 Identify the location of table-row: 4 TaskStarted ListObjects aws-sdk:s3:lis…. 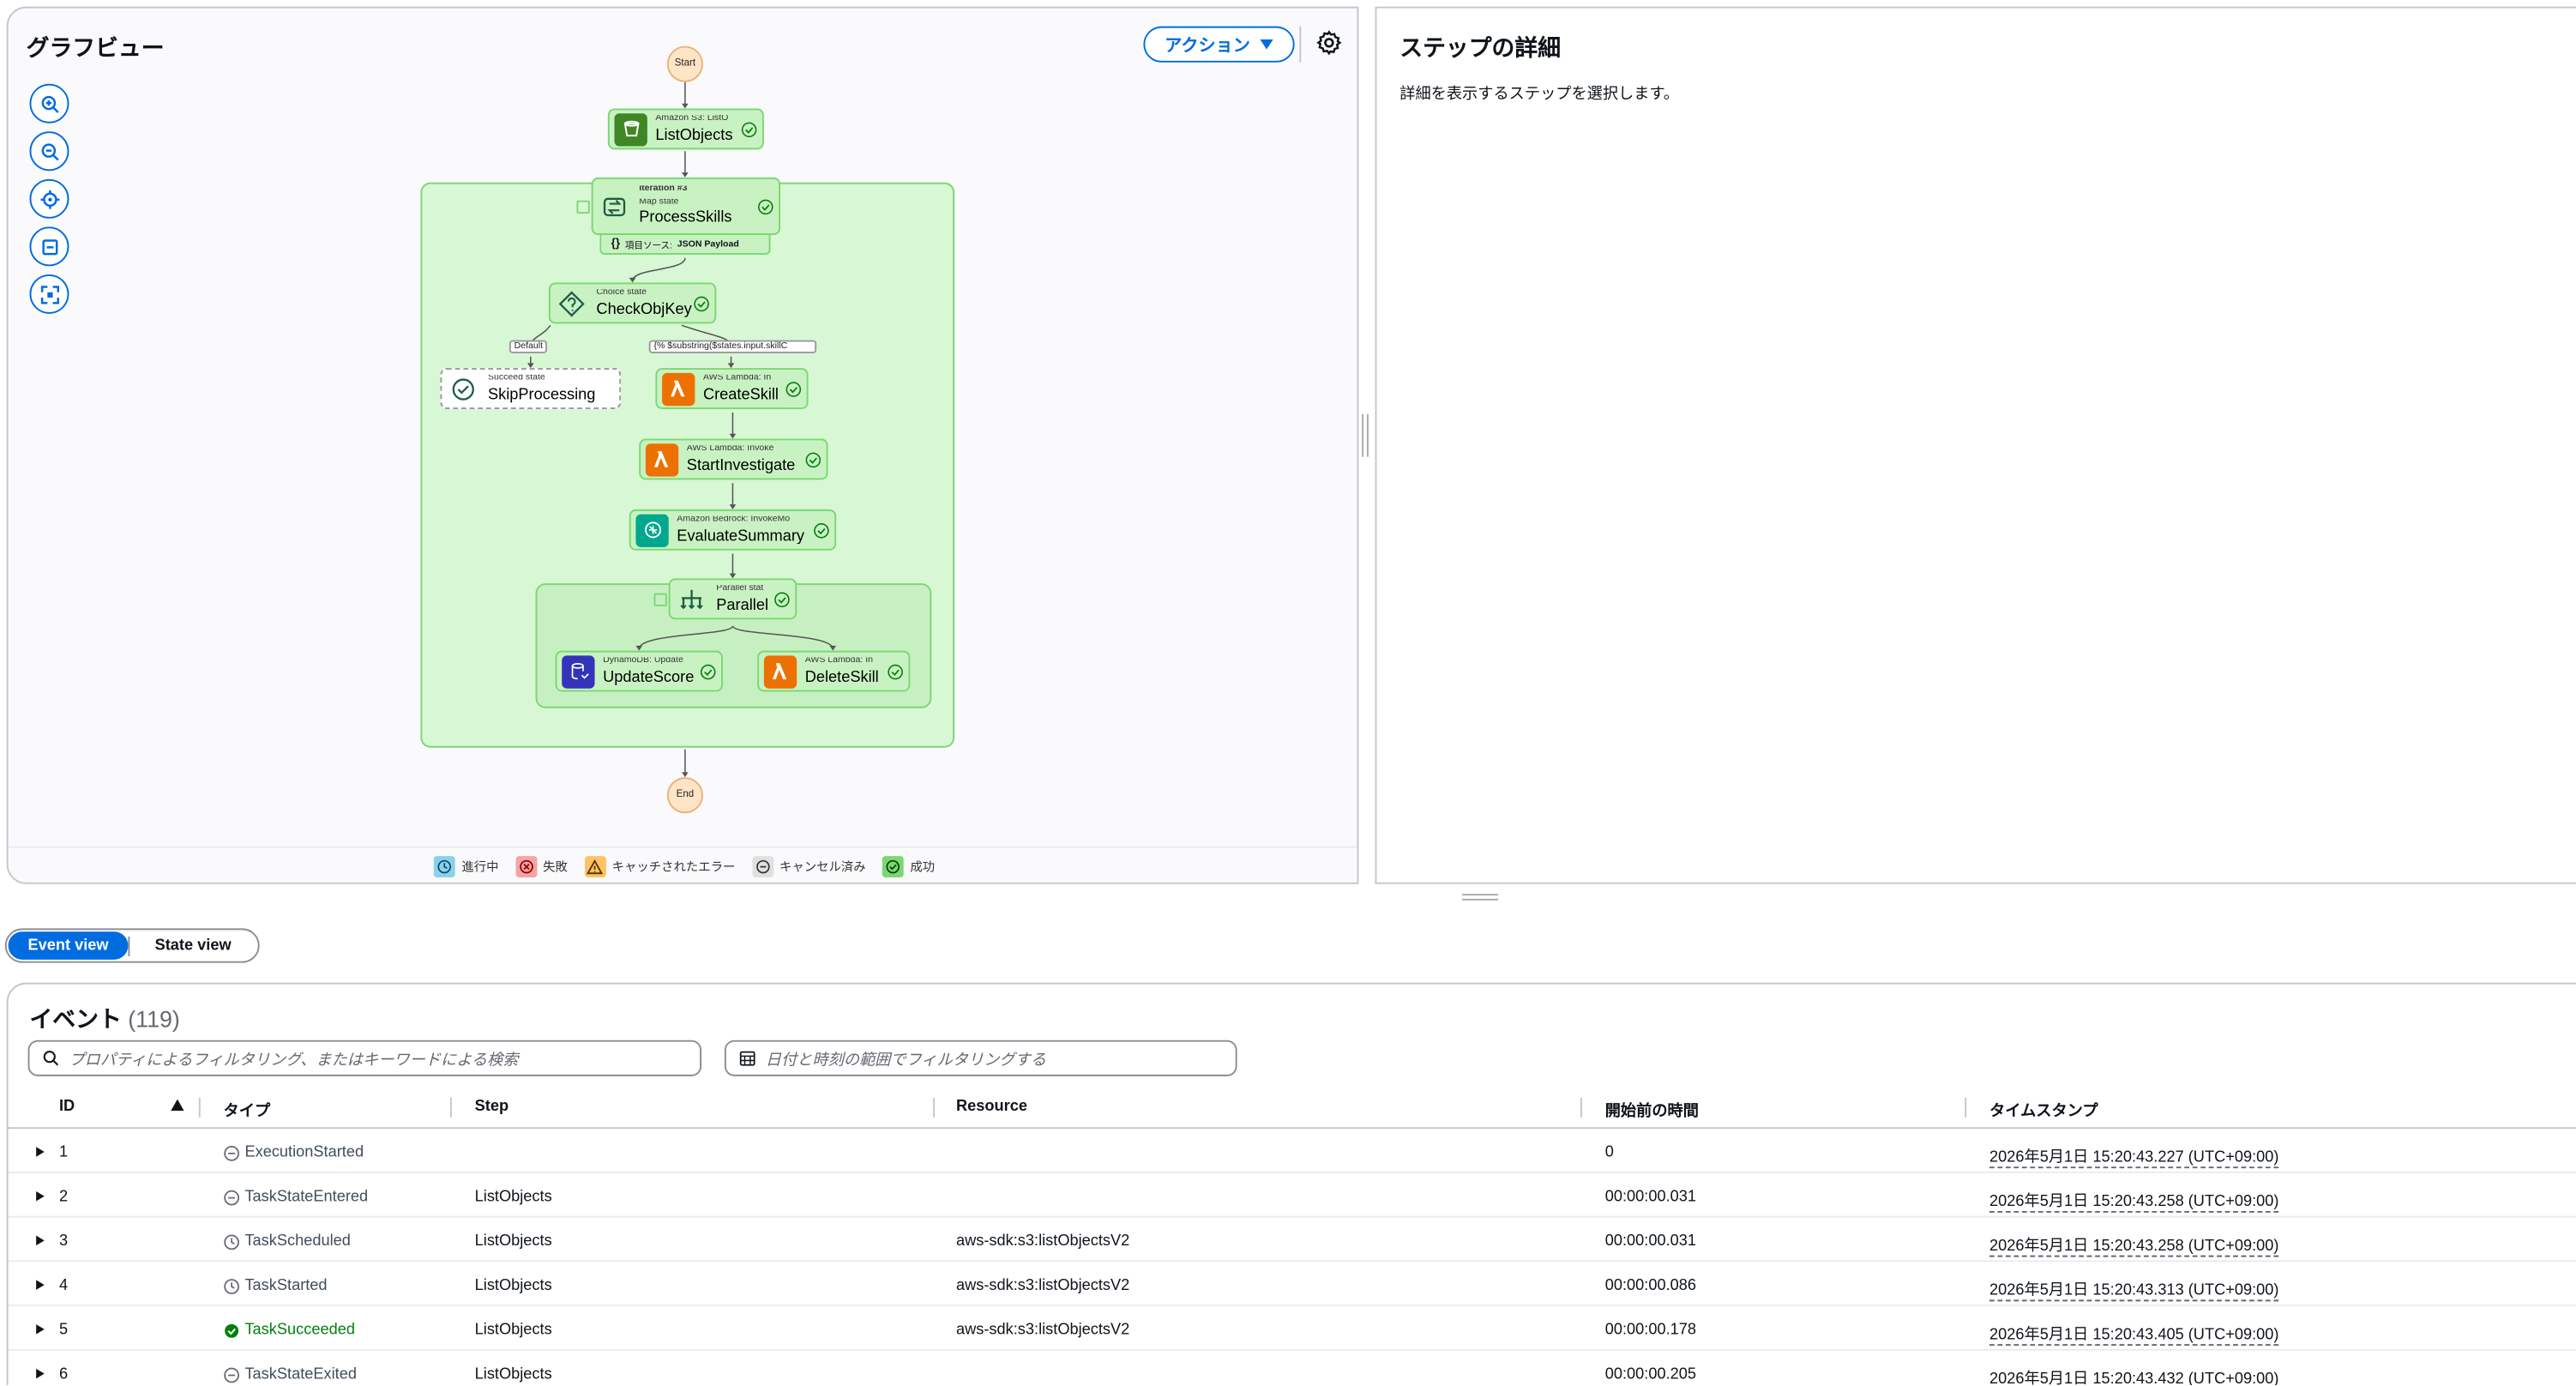
(1292, 1284).